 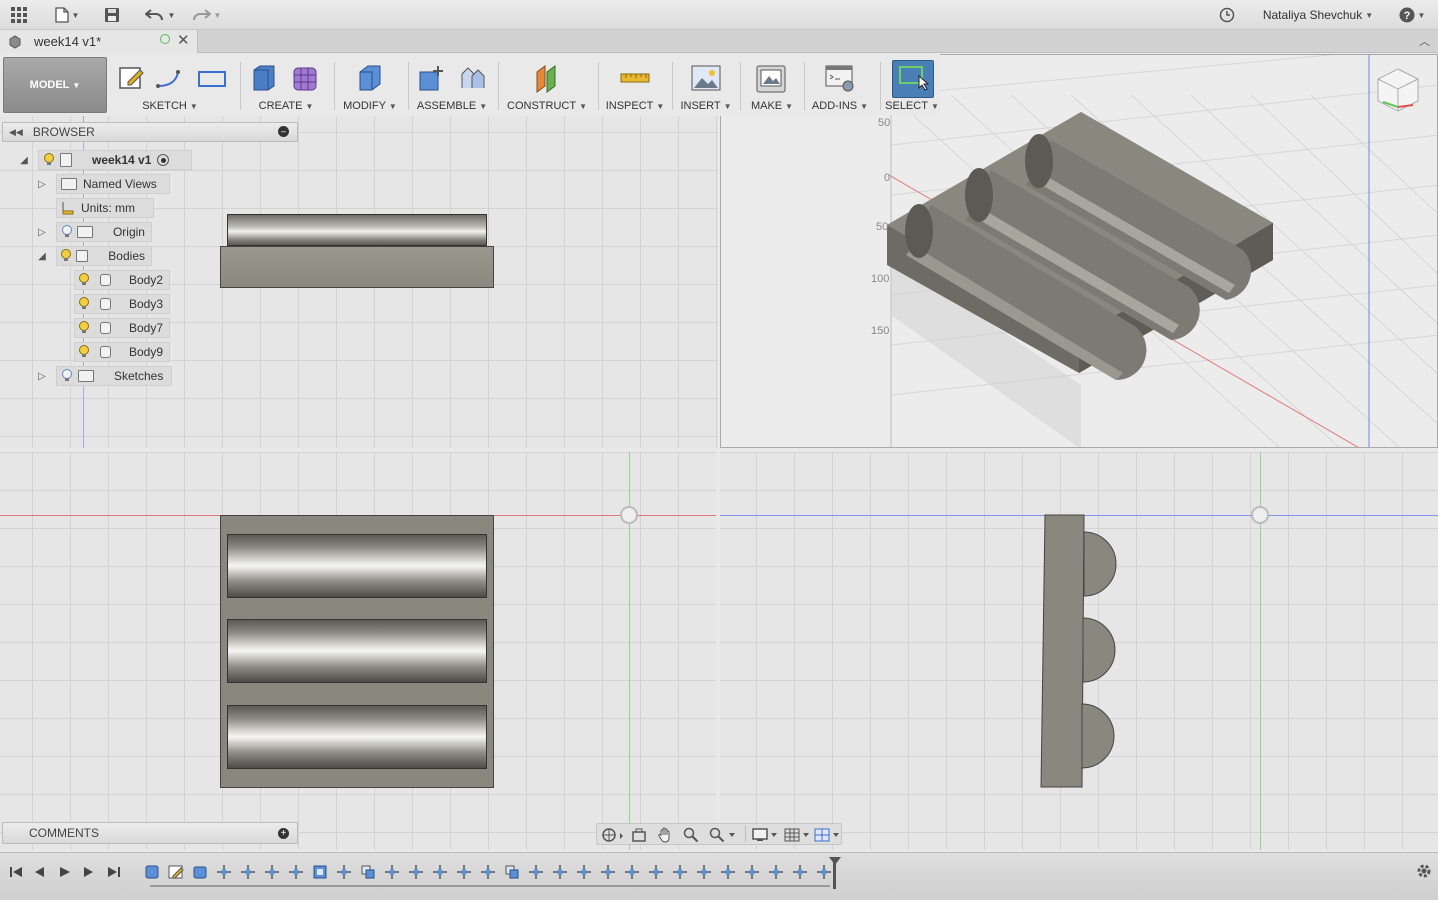 I want to click on play-icon, so click(x=64, y=872).